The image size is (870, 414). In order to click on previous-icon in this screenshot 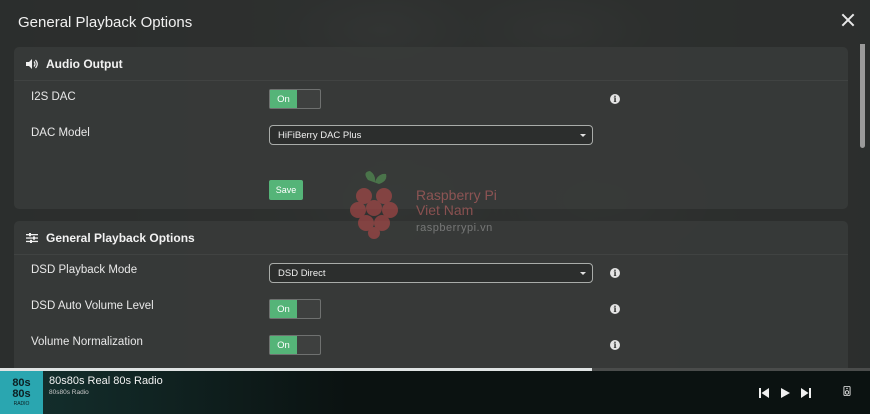, I will do `click(764, 393)`.